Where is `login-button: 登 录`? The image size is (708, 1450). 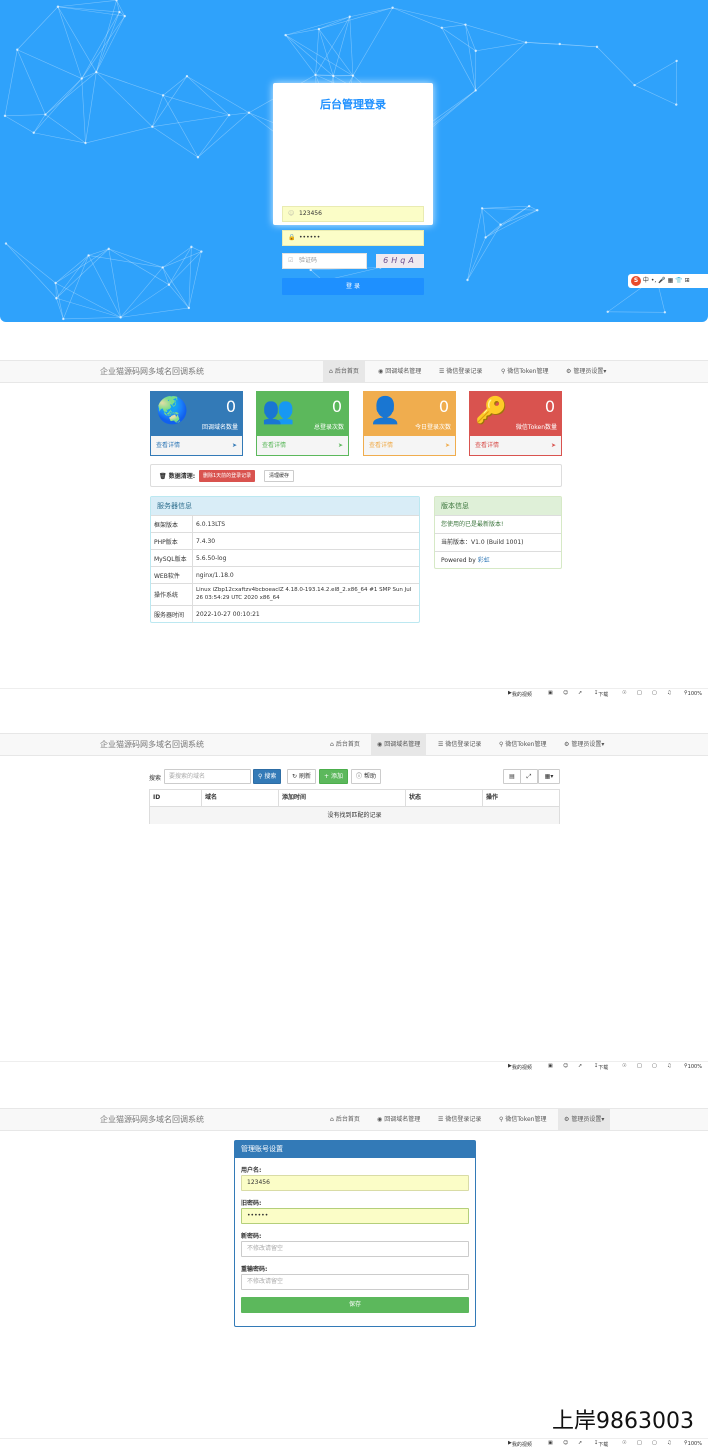 login-button: 登 录 is located at coordinates (353, 286).